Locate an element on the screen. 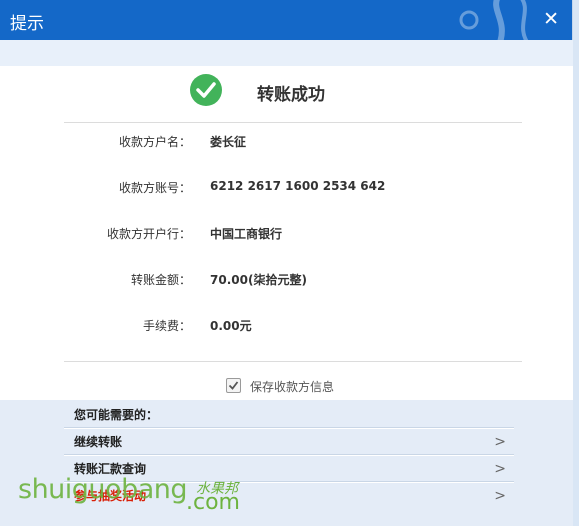  header-band is located at coordinates (286, 53).